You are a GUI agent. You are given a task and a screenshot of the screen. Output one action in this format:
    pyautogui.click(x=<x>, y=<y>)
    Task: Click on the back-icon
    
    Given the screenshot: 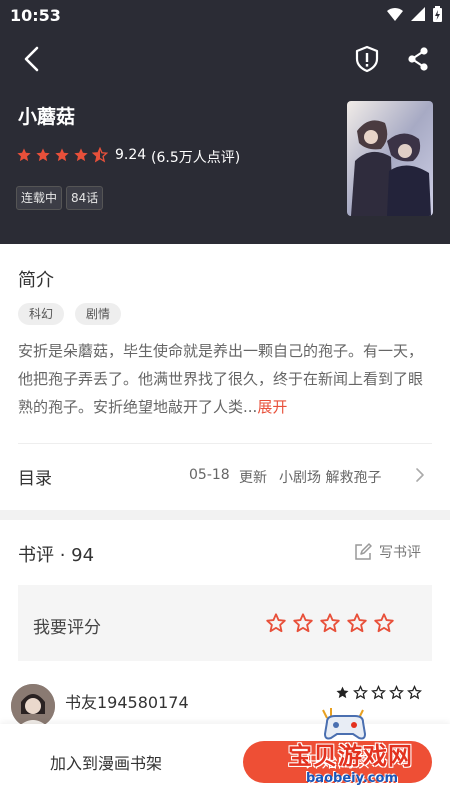 What is the action you would take?
    pyautogui.click(x=33, y=59)
    